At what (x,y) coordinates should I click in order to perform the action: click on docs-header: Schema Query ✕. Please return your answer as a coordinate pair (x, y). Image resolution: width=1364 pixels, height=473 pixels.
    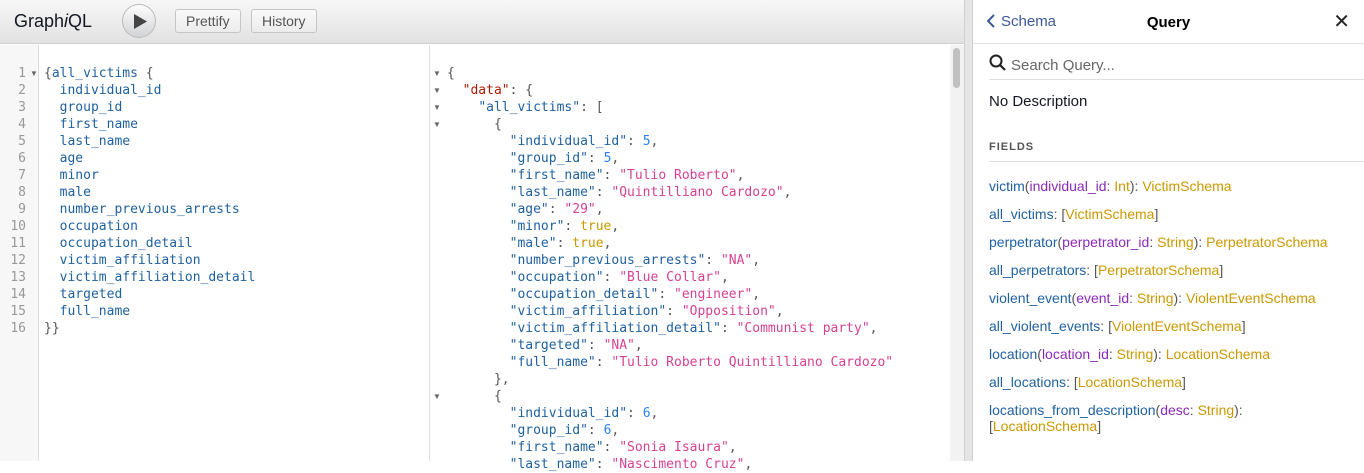
    Looking at the image, I should click on (1168, 22).